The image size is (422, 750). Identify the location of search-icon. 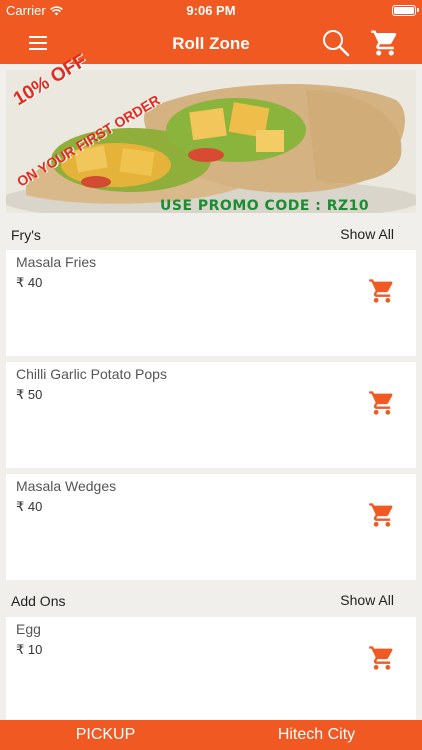
(336, 43).